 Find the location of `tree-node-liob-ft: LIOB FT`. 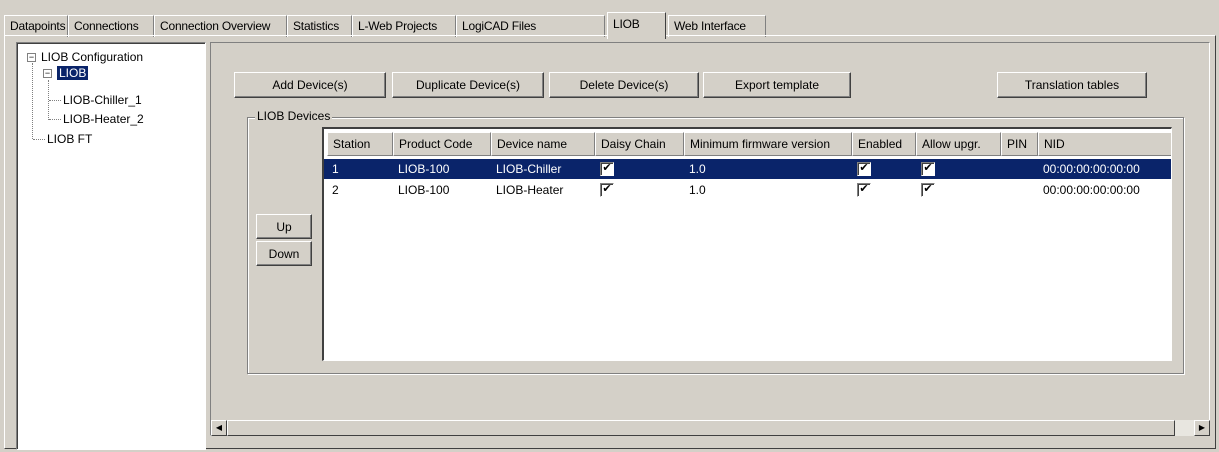

tree-node-liob-ft: LIOB FT is located at coordinates (69, 139).